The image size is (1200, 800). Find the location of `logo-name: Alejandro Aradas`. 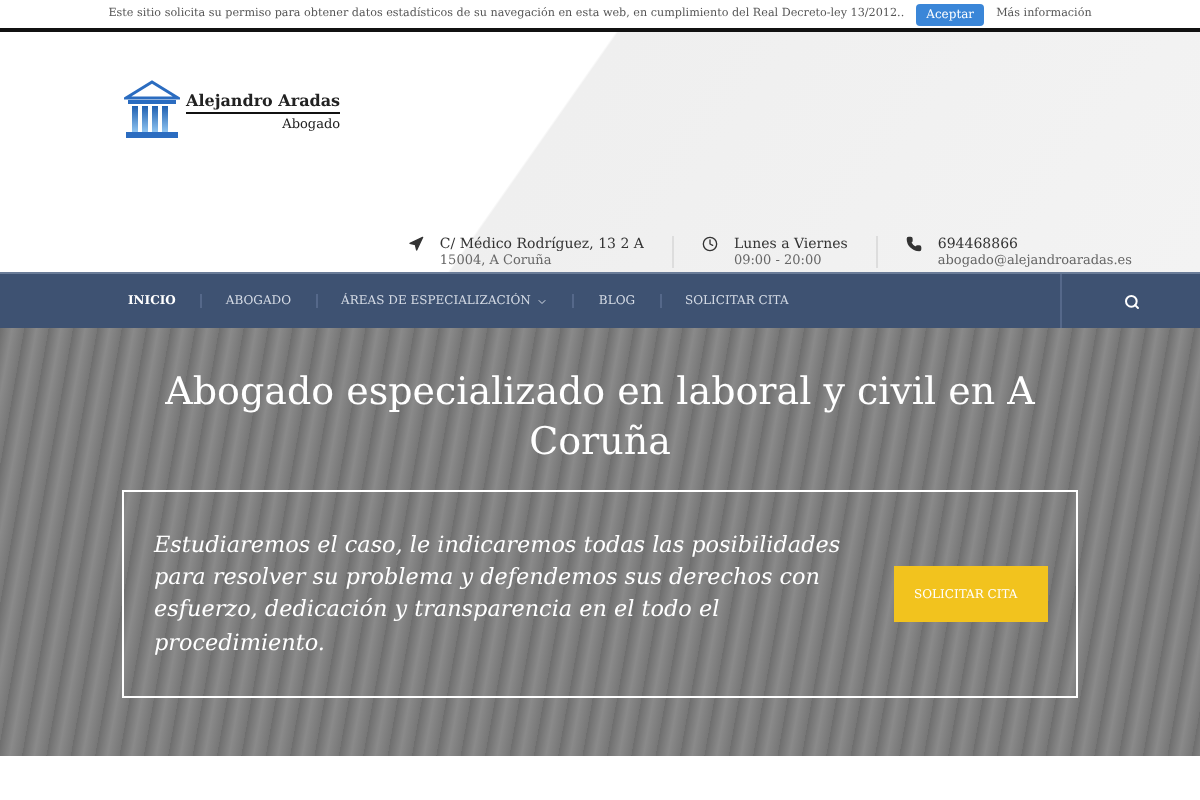

logo-name: Alejandro Aradas is located at coordinates (263, 101).